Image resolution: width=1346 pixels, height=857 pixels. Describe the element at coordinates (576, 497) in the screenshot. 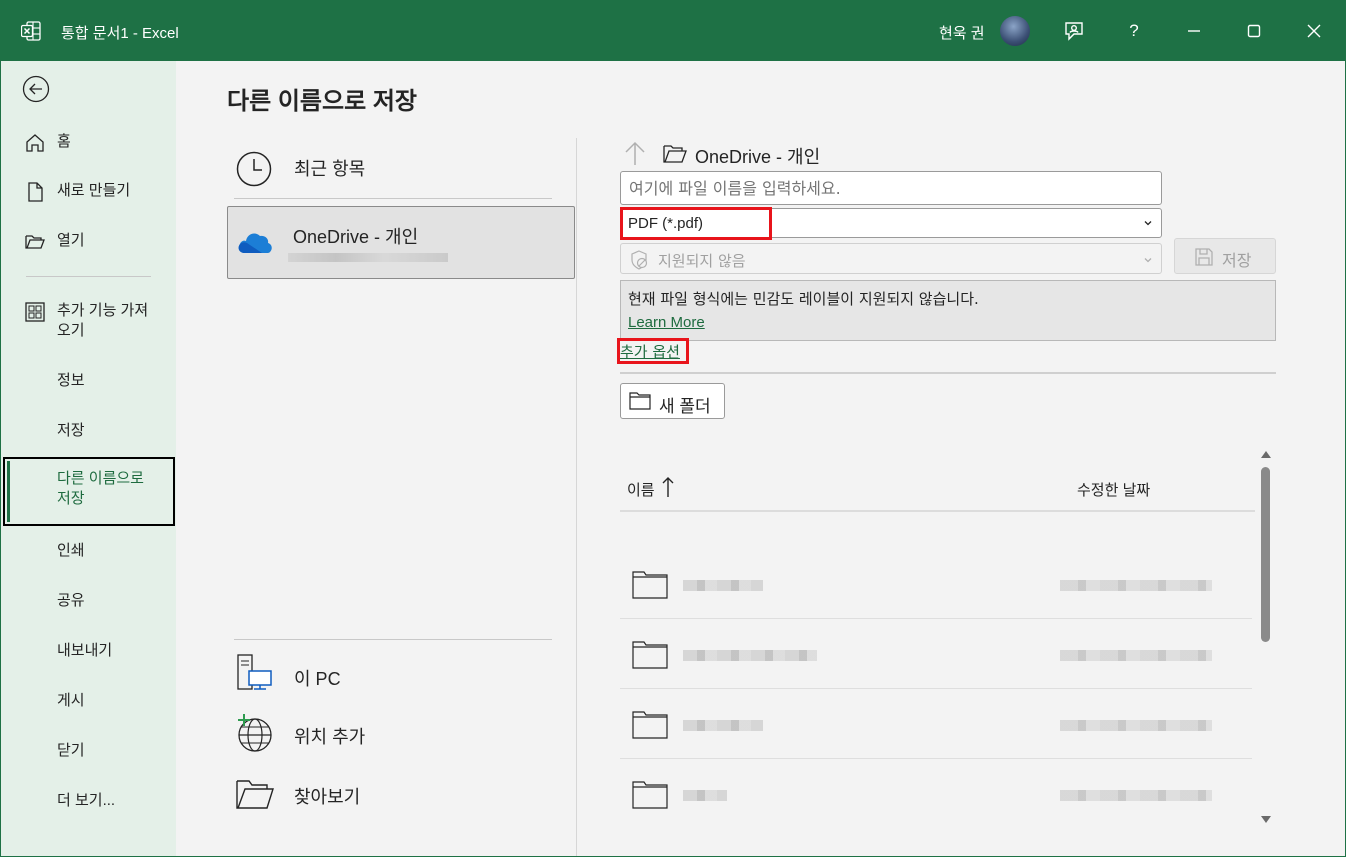

I see `column-divider` at that location.